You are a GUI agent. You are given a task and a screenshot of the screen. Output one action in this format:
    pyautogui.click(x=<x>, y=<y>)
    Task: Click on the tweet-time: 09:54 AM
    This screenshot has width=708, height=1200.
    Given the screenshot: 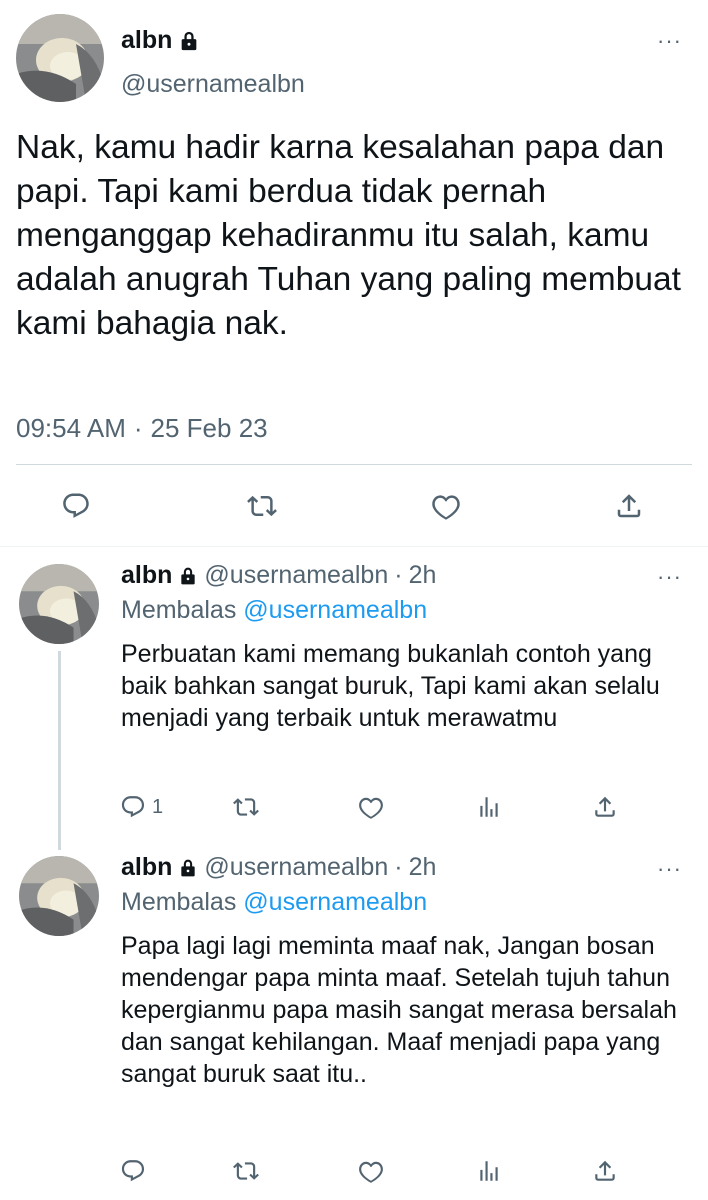 What is the action you would take?
    pyautogui.click(x=71, y=428)
    